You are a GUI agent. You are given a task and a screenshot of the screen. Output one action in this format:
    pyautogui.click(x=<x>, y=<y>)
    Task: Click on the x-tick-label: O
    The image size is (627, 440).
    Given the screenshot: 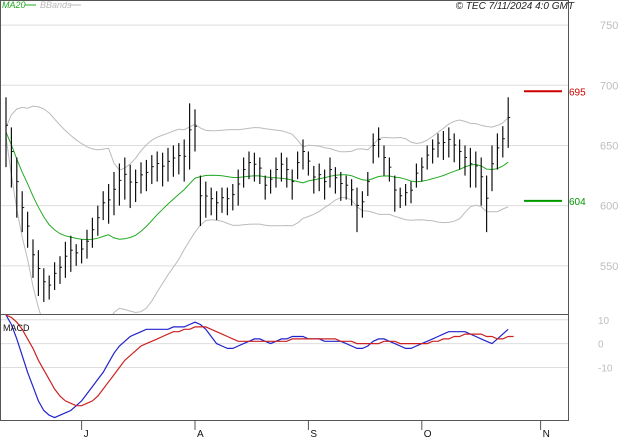 What is the action you would take?
    pyautogui.click(x=428, y=434)
    